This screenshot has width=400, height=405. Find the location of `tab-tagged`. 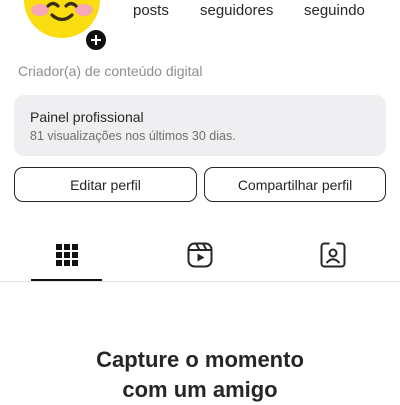

tab-tagged is located at coordinates (333, 255).